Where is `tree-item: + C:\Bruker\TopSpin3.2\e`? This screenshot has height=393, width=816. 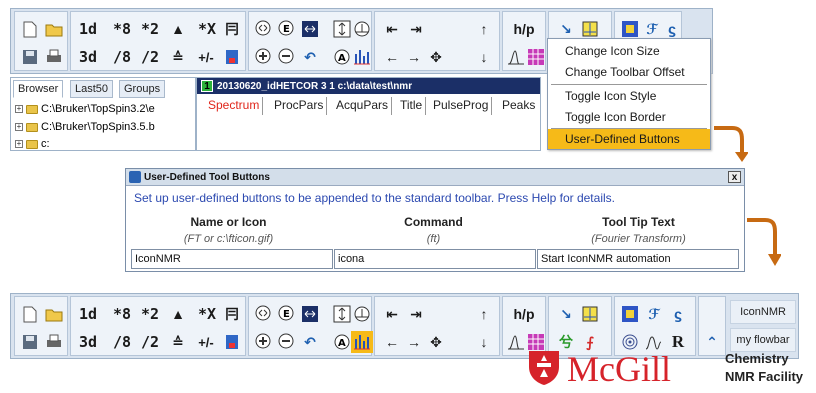 tree-item: + C:\Bruker\TopSpin3.2\e is located at coordinates (105, 109).